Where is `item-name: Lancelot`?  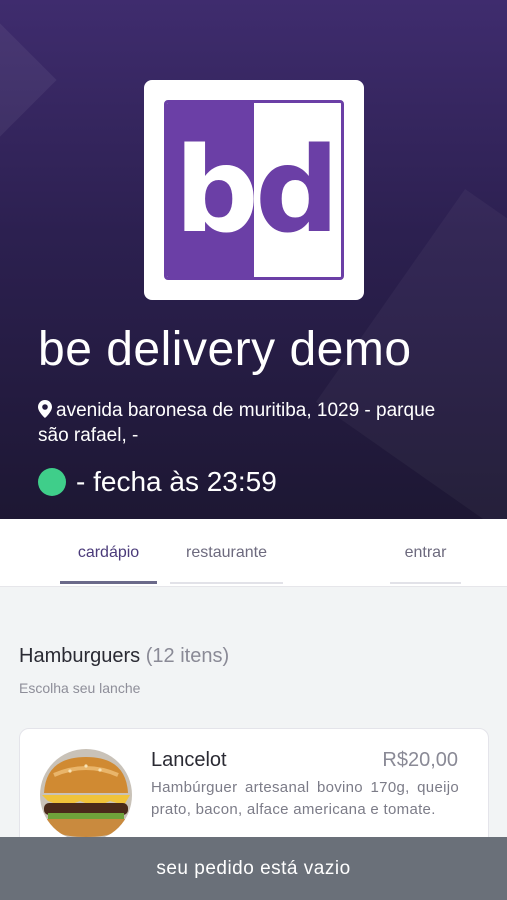
item-name: Lancelot is located at coordinates (189, 760).